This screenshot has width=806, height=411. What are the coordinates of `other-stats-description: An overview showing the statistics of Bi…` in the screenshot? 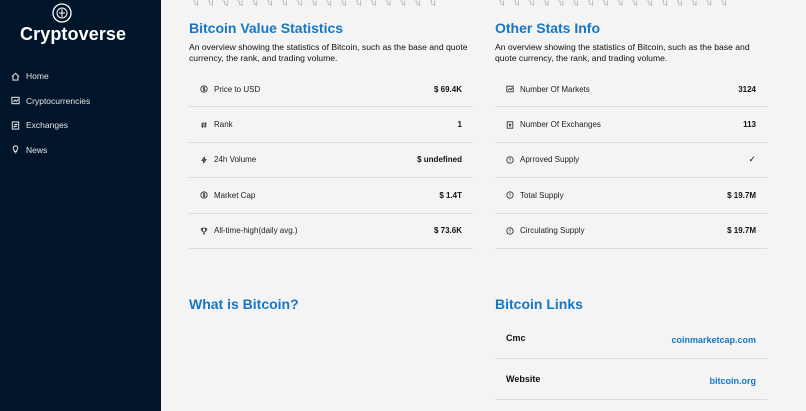 It's located at (622, 52).